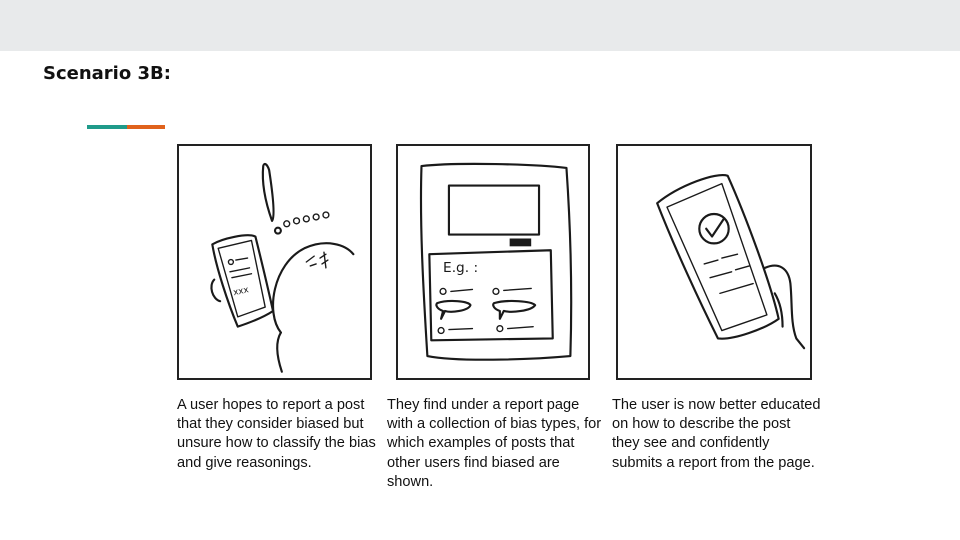 The image size is (960, 540). I want to click on storyboard-panel-1: xxx, so click(274, 262).